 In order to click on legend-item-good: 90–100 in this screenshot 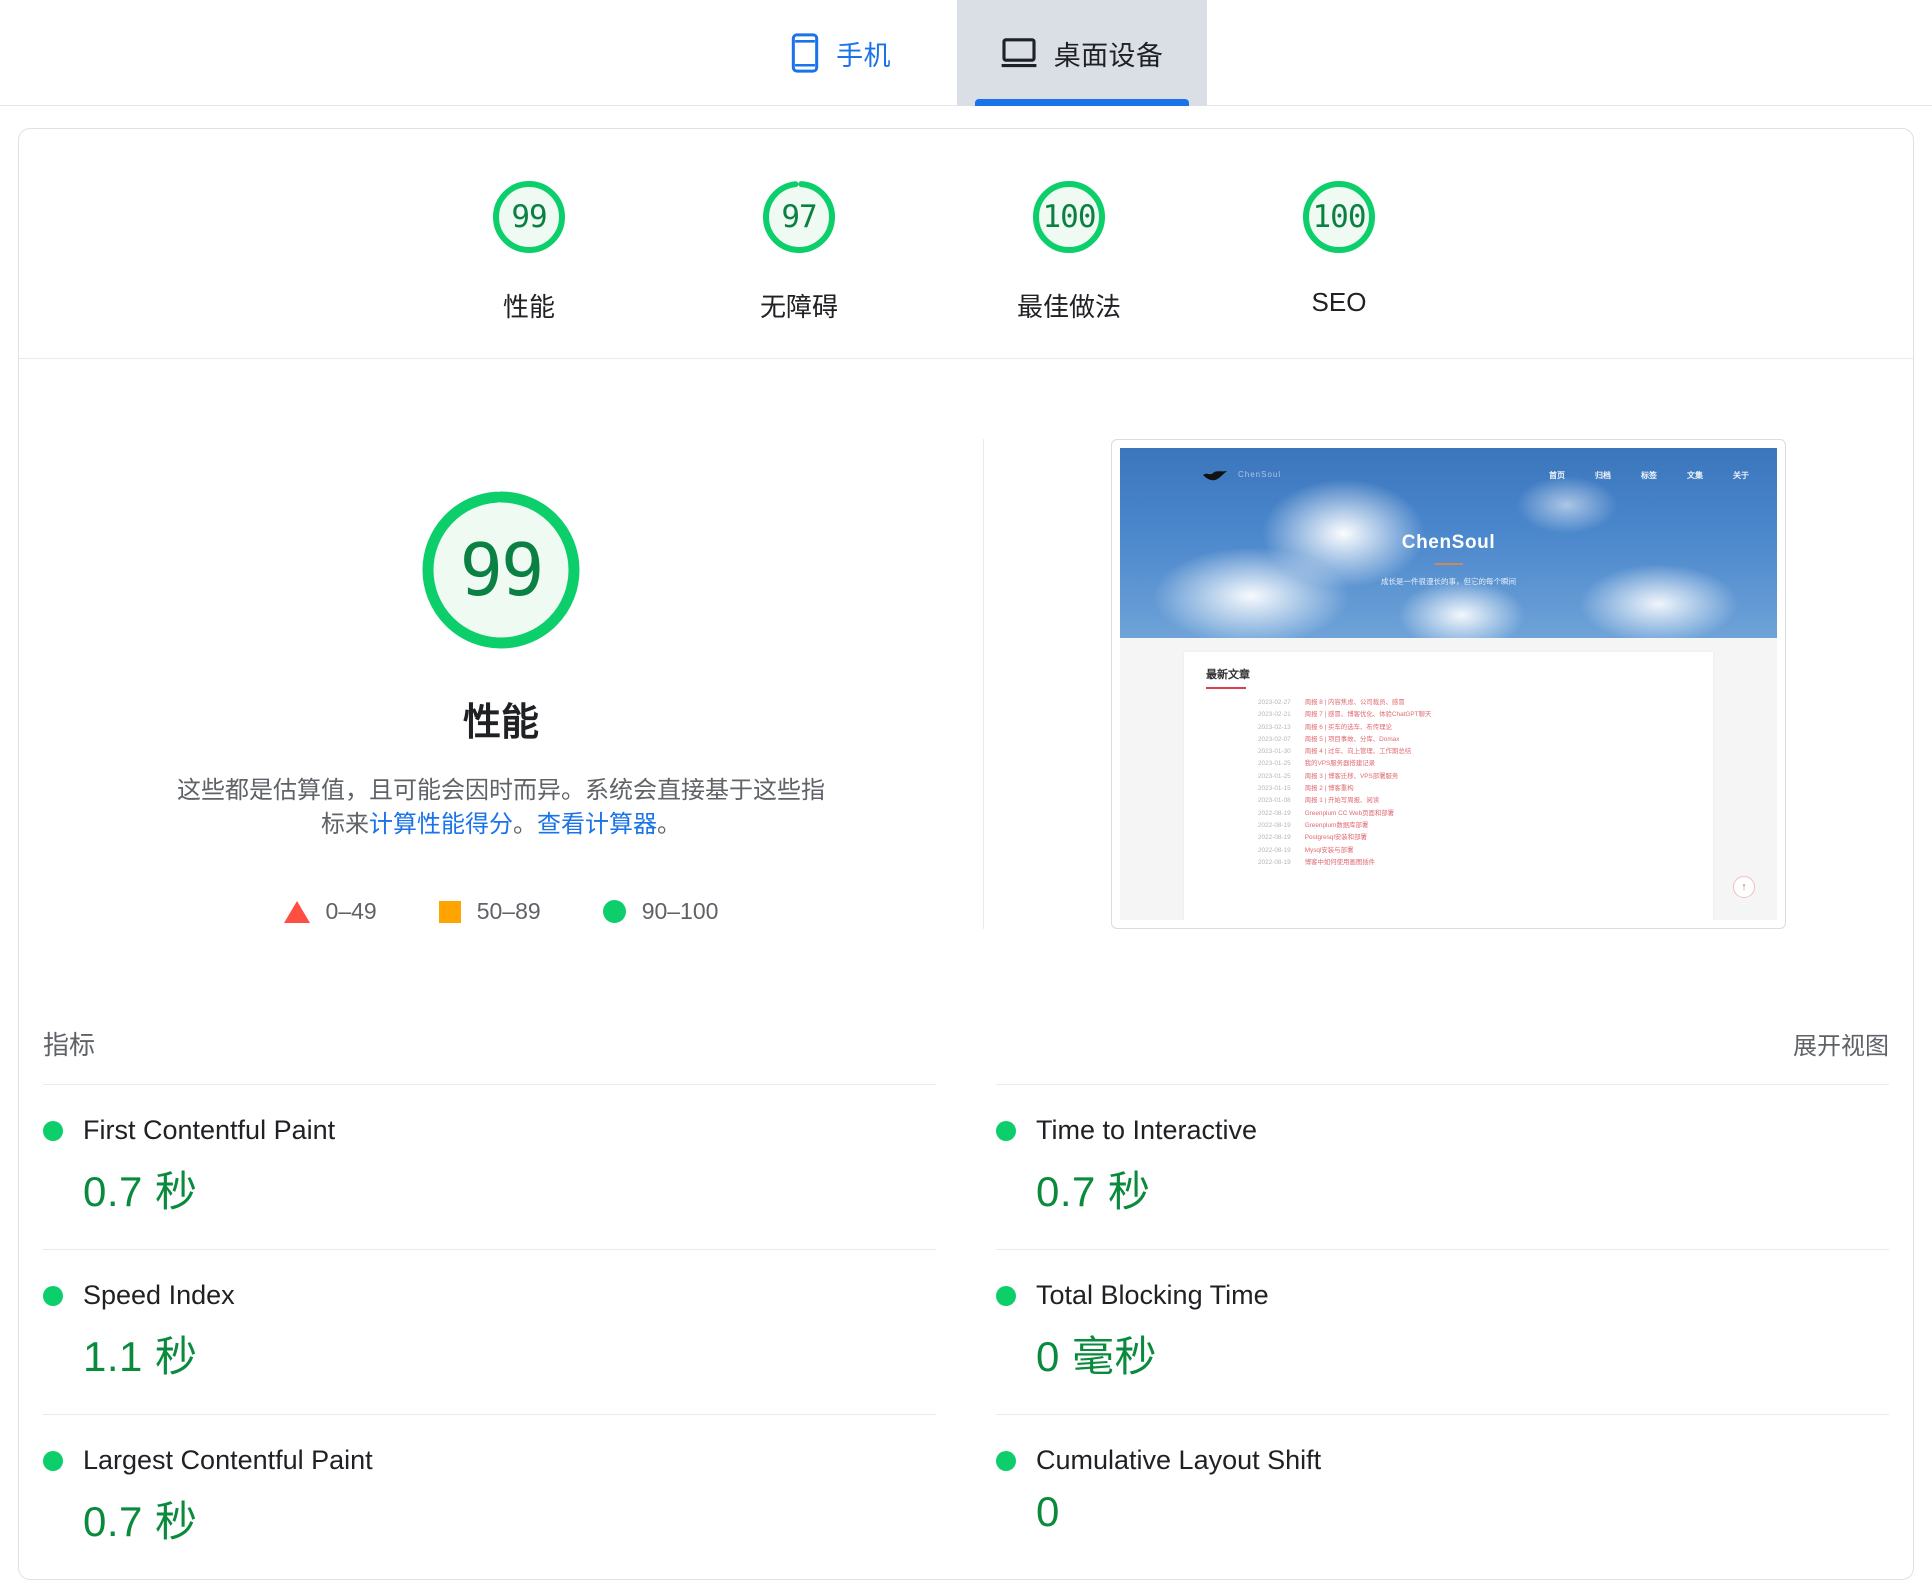, I will do `click(660, 911)`.